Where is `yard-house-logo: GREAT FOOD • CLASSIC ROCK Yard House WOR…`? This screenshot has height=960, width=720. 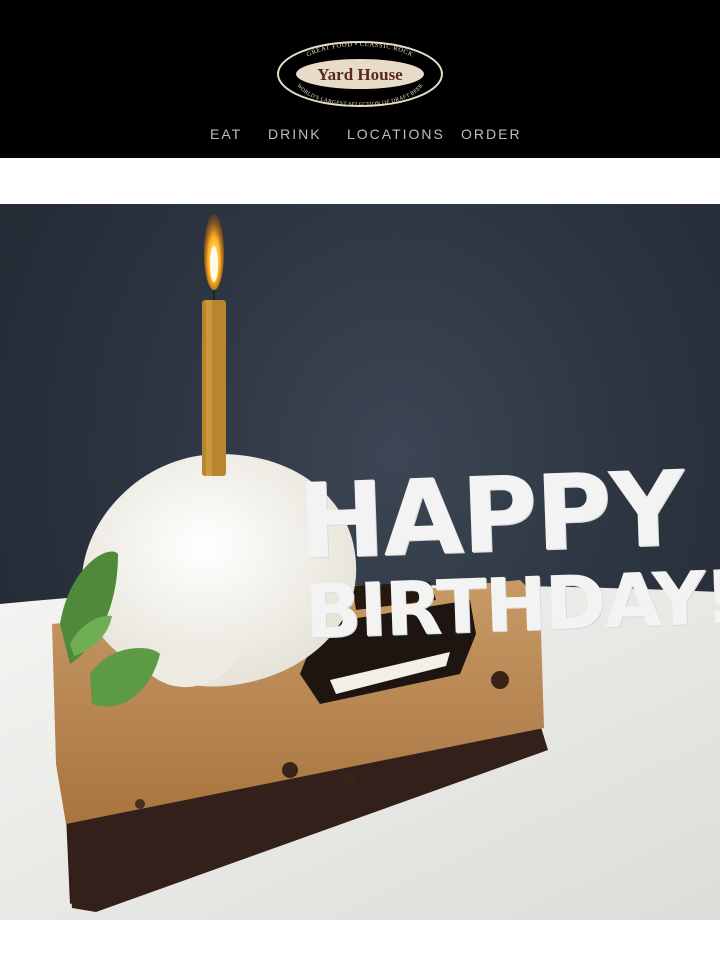 yard-house-logo: GREAT FOOD • CLASSIC ROCK Yard House WOR… is located at coordinates (360, 74).